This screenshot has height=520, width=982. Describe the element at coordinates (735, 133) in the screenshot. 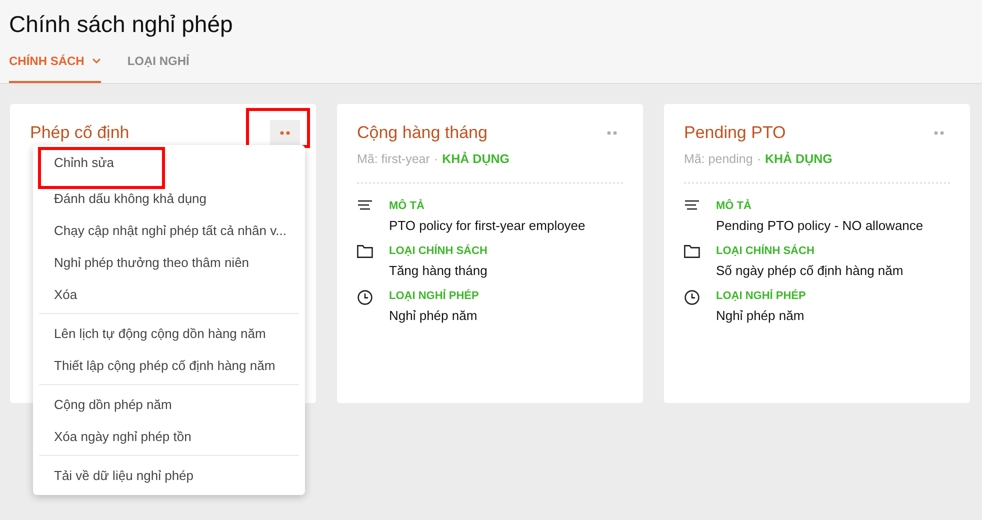

I see `card-title: Pending PTO` at that location.